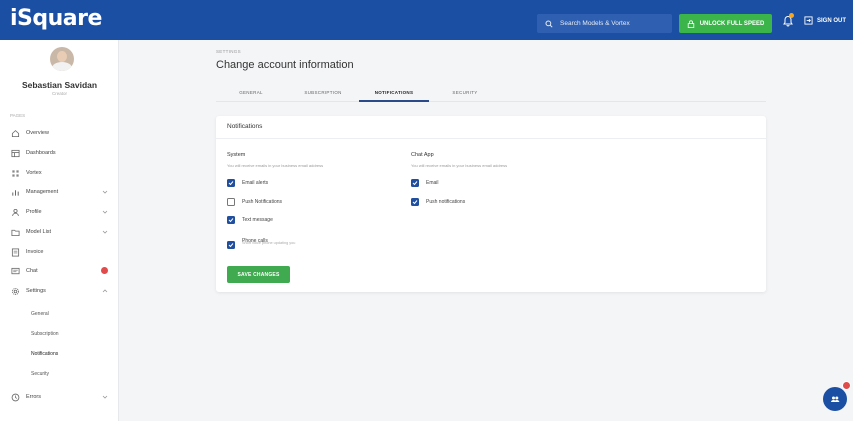 The image size is (853, 421). What do you see at coordinates (255, 183) in the screenshot?
I see `option-label: Email alerts` at bounding box center [255, 183].